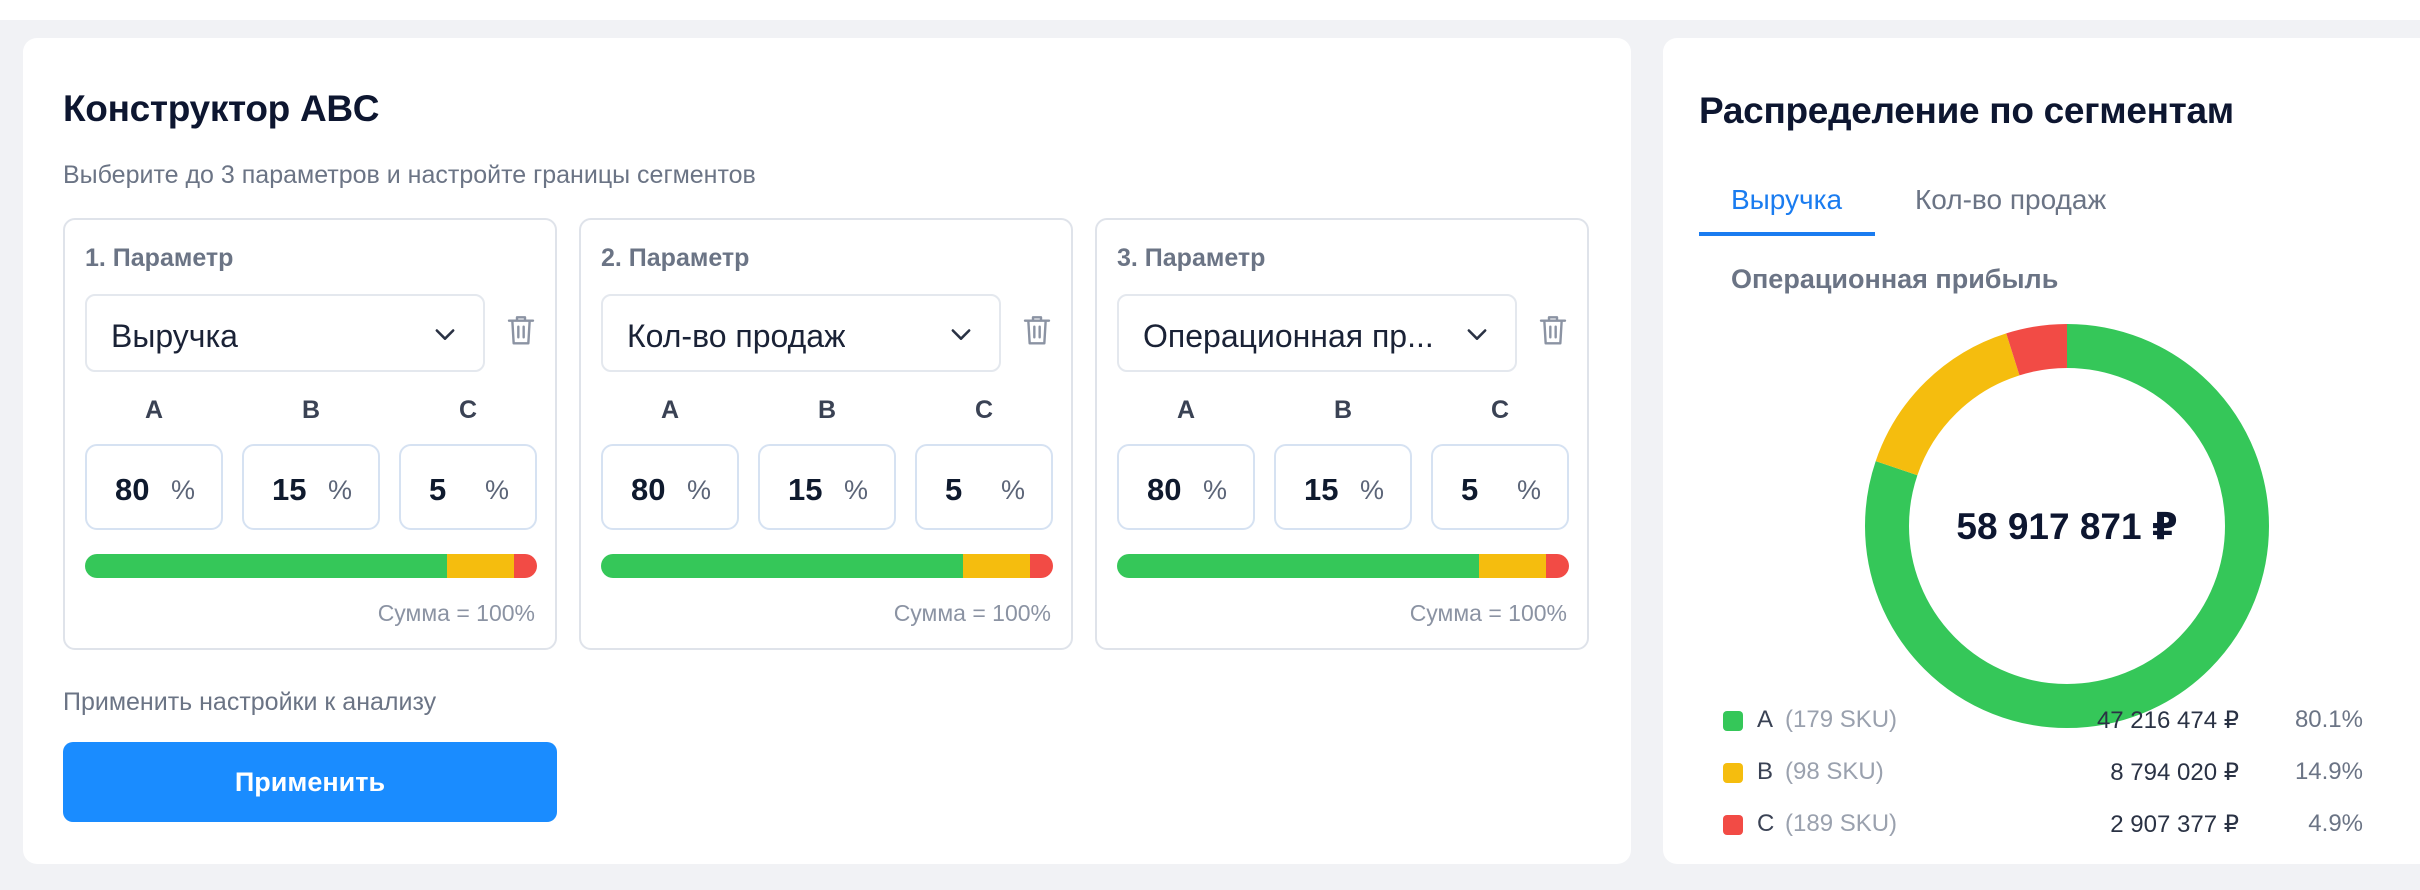  What do you see at coordinates (2043, 826) in the screenshot?
I see `legend-row-c: C (189 SKU) 2 907 377 ₽ 4.9%` at bounding box center [2043, 826].